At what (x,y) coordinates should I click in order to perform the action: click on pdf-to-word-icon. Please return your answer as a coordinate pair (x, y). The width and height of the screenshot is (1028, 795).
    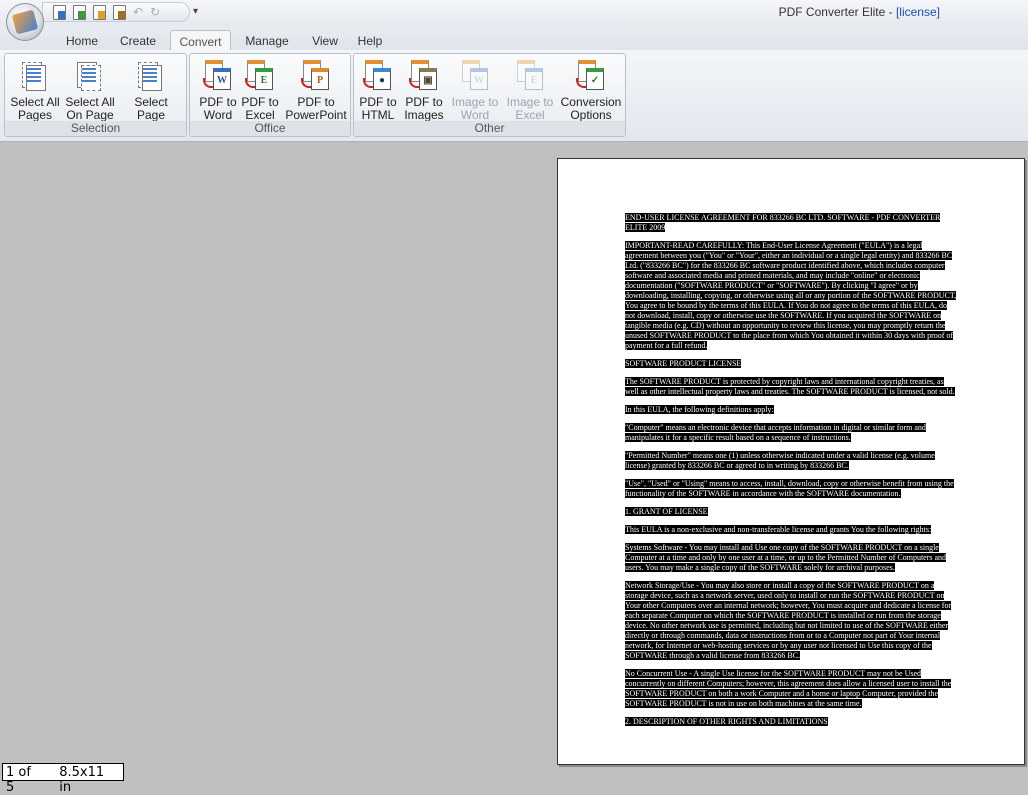
    Looking at the image, I should click on (59, 12).